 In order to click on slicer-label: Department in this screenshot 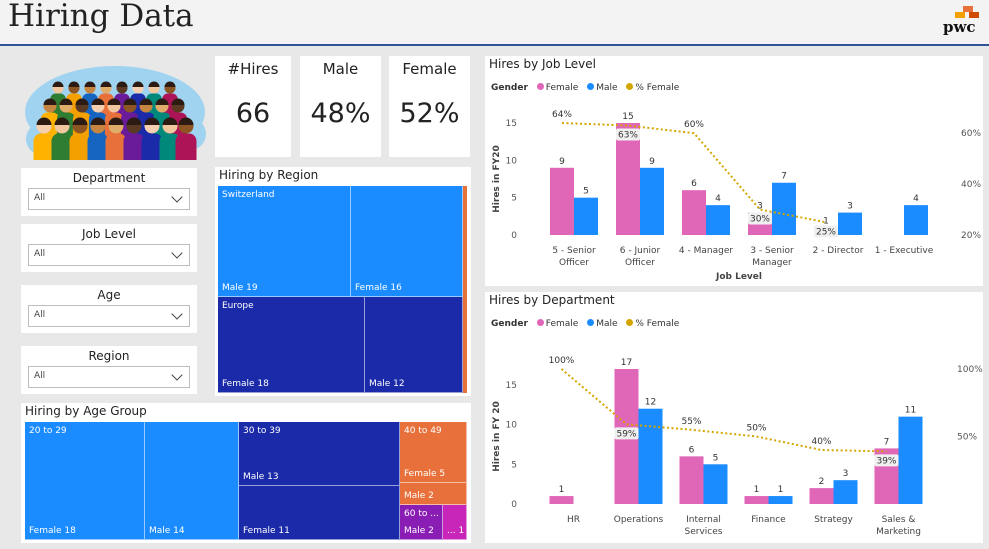, I will do `click(109, 178)`.